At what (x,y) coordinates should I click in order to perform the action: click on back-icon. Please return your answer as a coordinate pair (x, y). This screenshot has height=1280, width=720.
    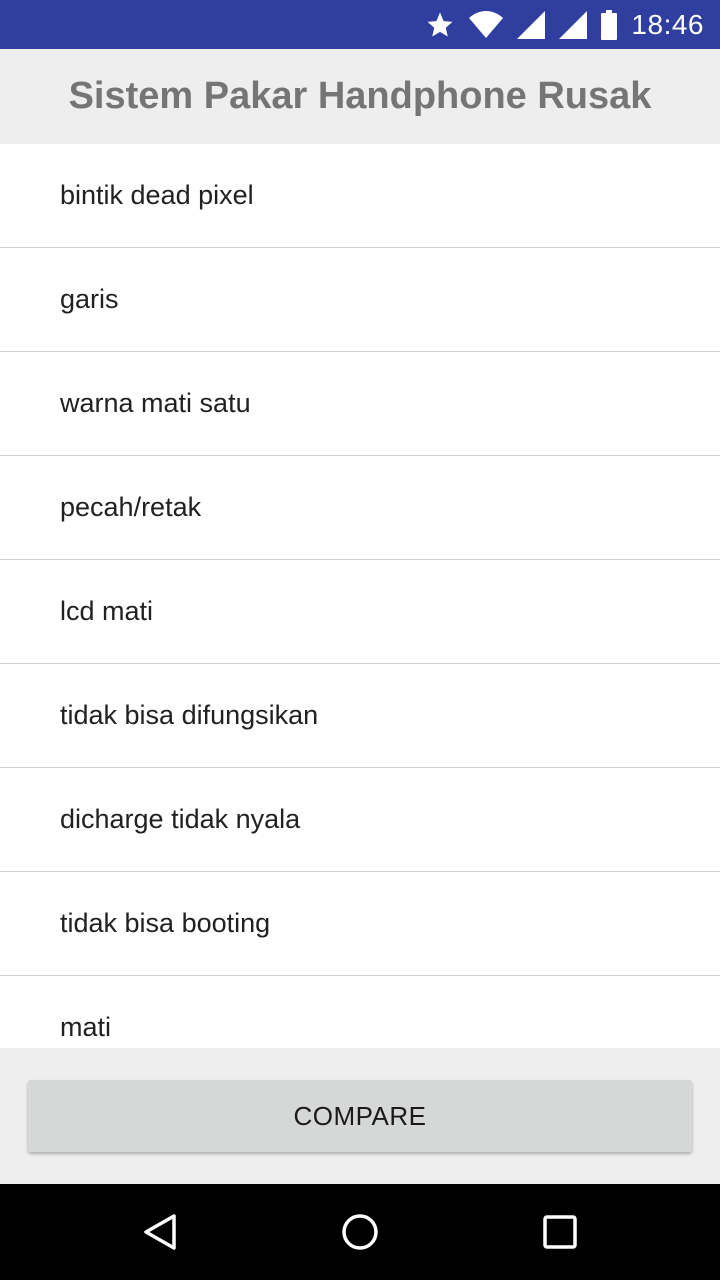
    Looking at the image, I should click on (160, 1232).